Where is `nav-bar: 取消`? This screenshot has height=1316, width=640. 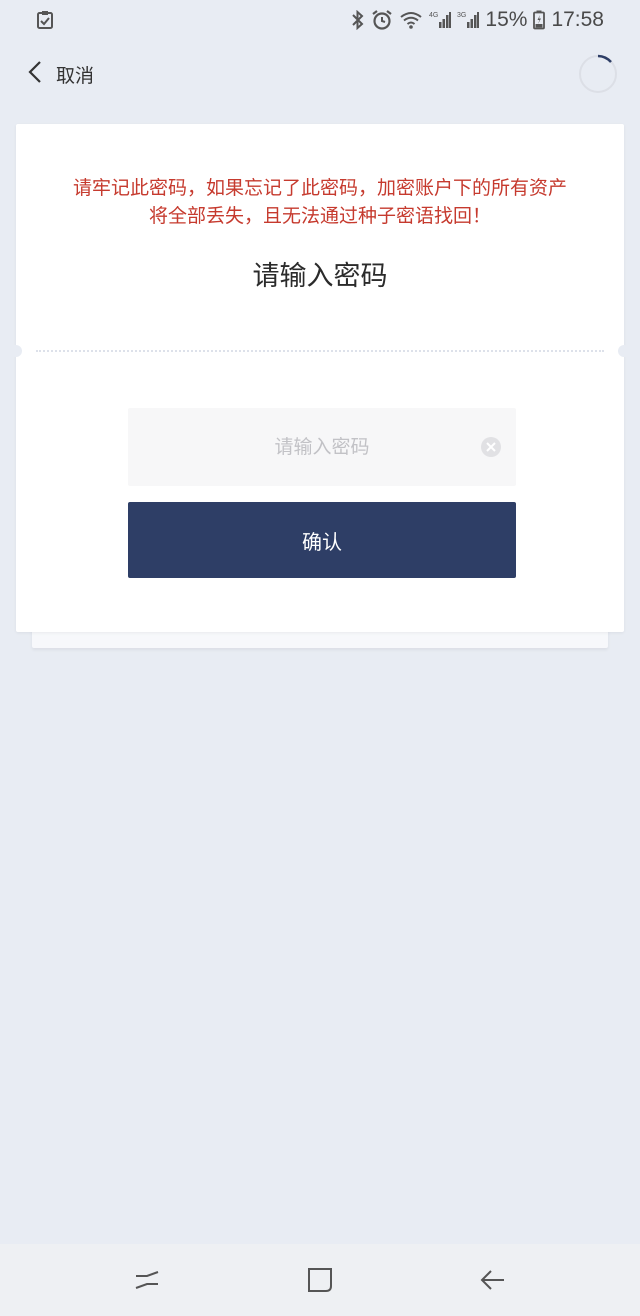 nav-bar: 取消 is located at coordinates (320, 74).